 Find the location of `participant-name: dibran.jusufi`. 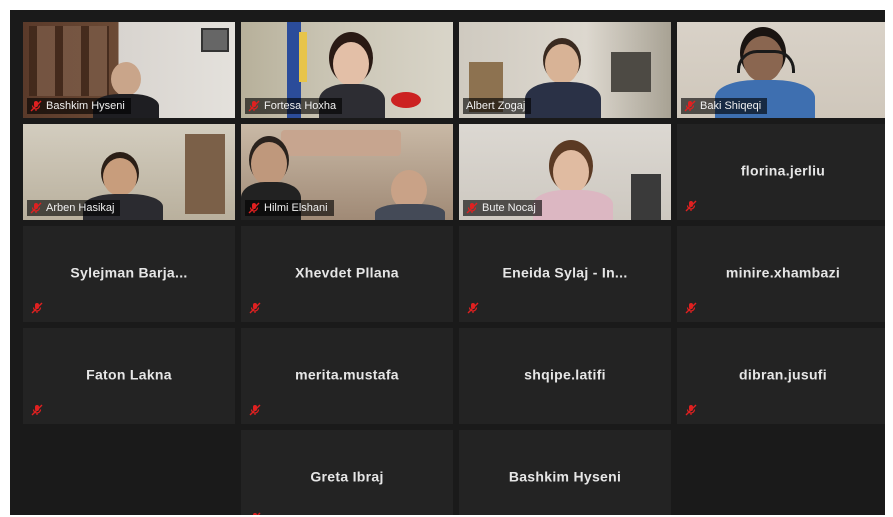

participant-name: dibran.jusufi is located at coordinates (783, 374).